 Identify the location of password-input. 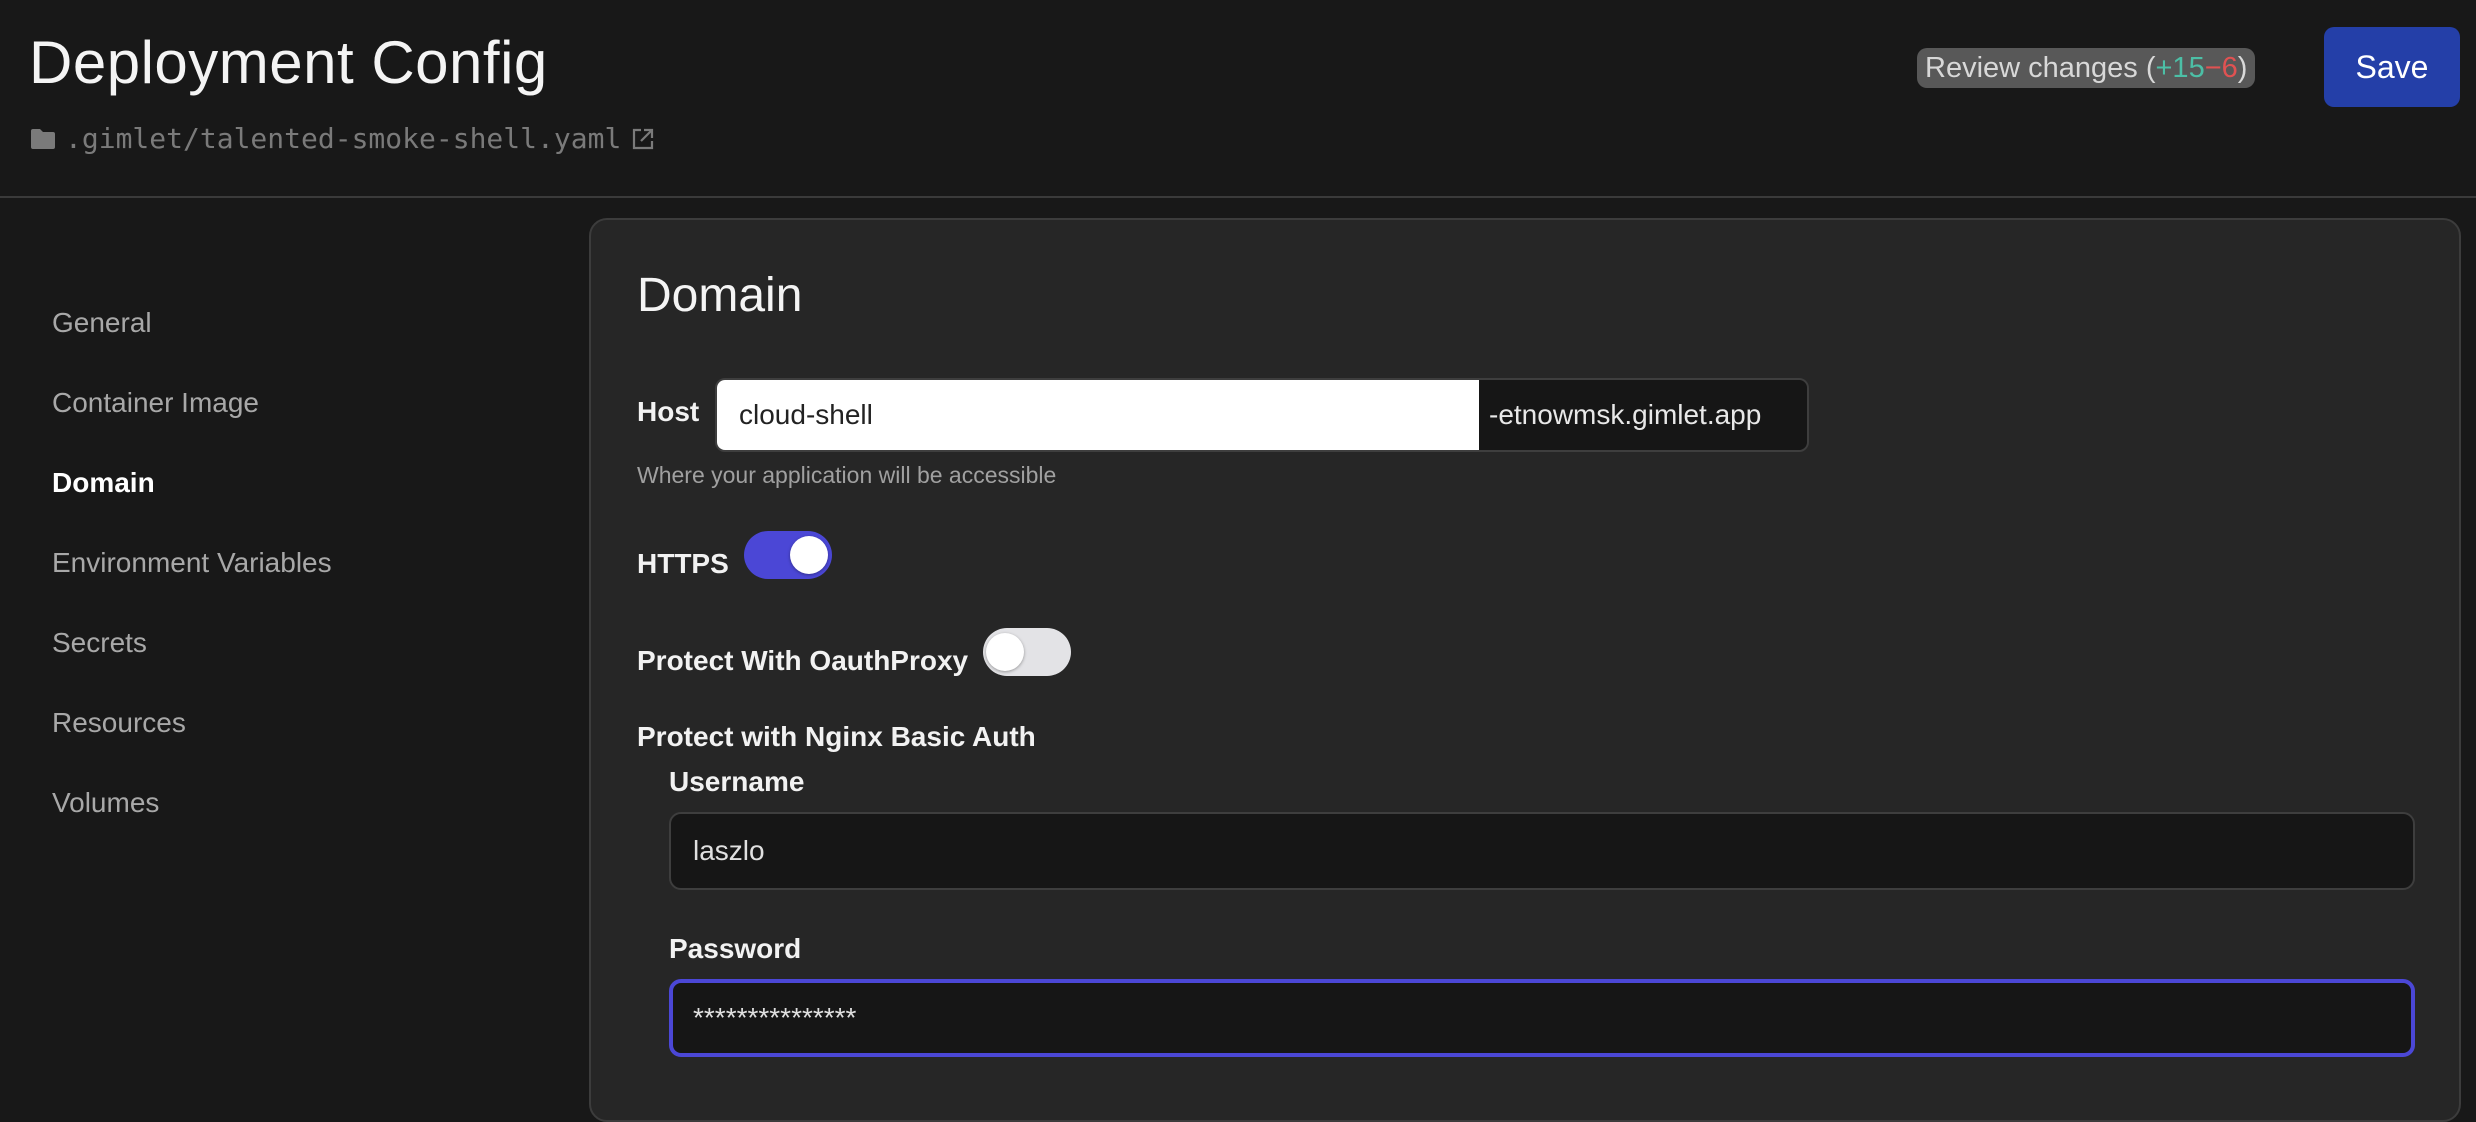
(1542, 1018).